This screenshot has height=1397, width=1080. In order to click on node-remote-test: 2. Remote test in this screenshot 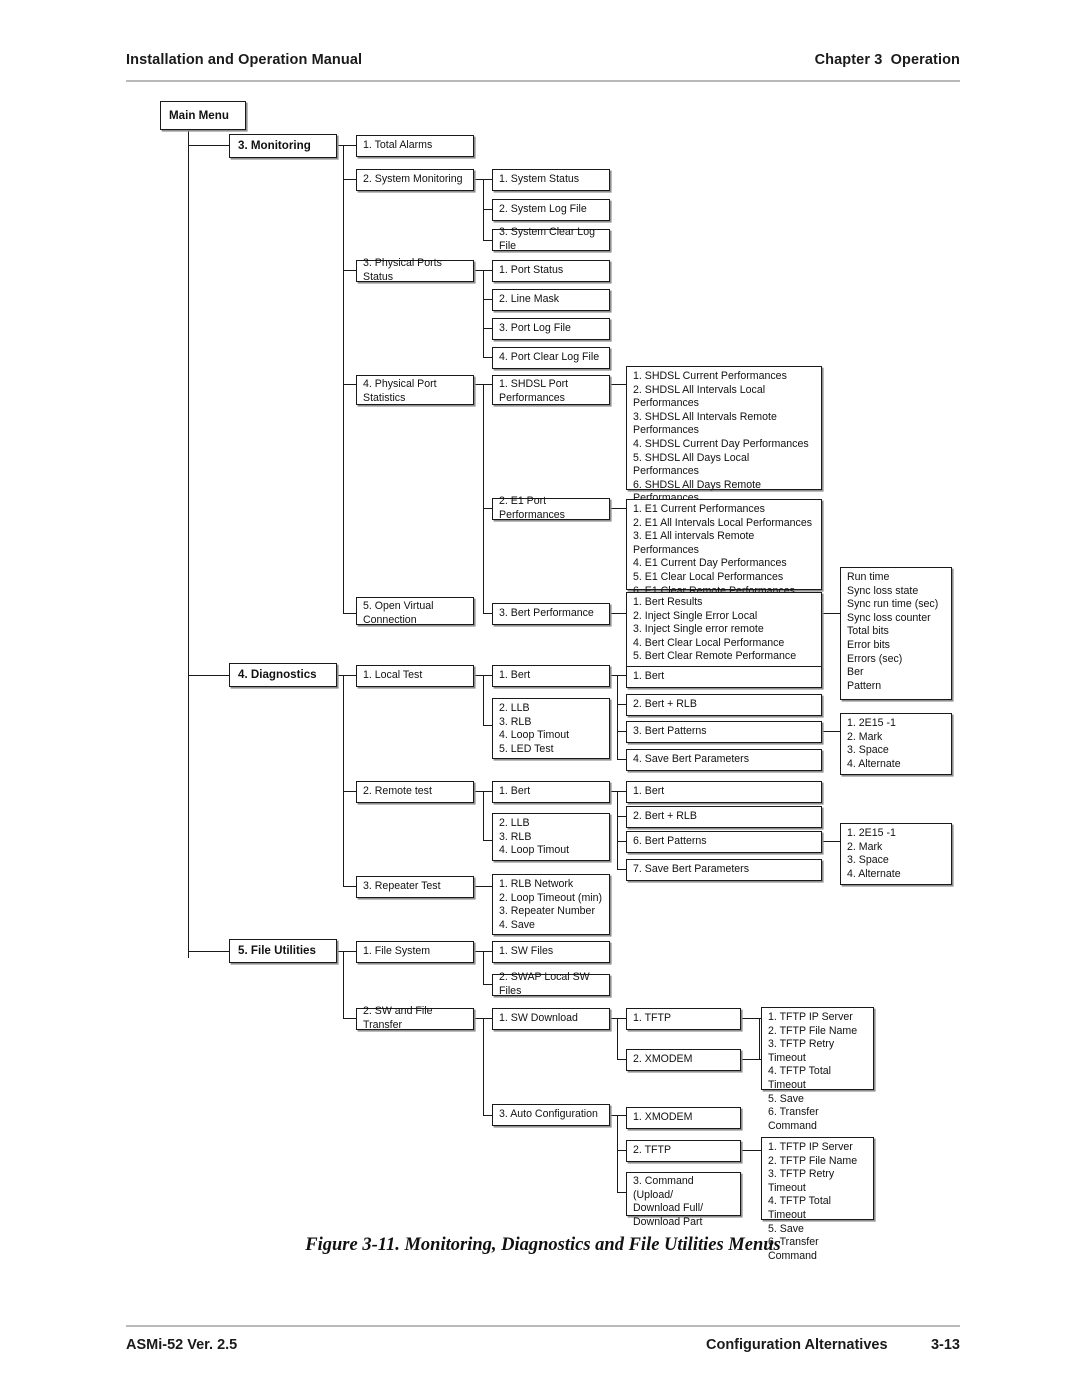, I will do `click(415, 792)`.